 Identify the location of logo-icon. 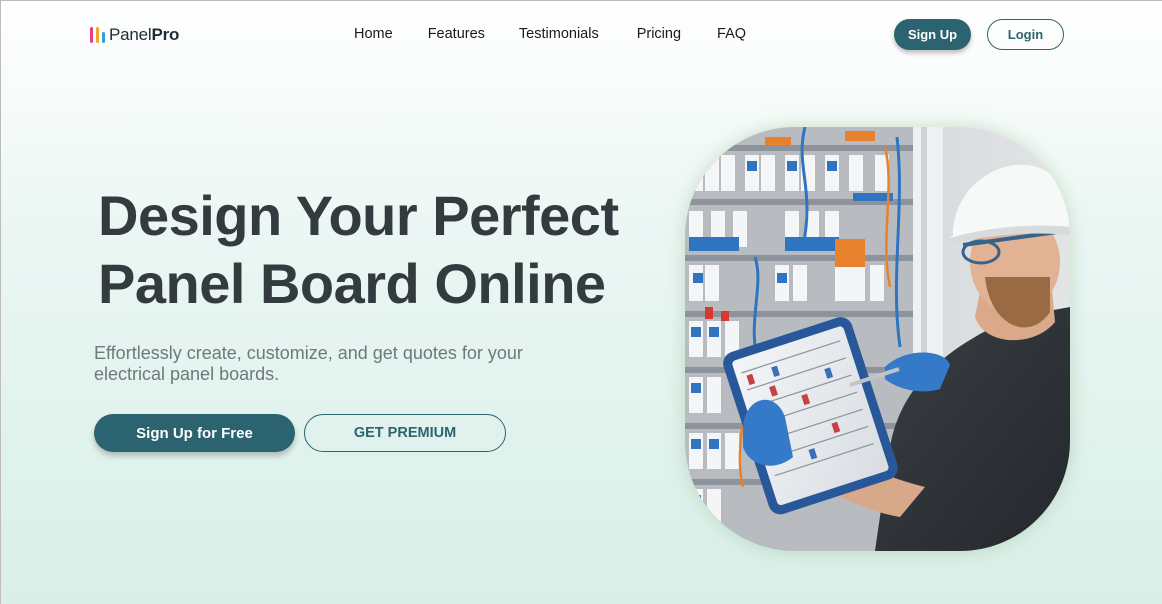
(97, 35).